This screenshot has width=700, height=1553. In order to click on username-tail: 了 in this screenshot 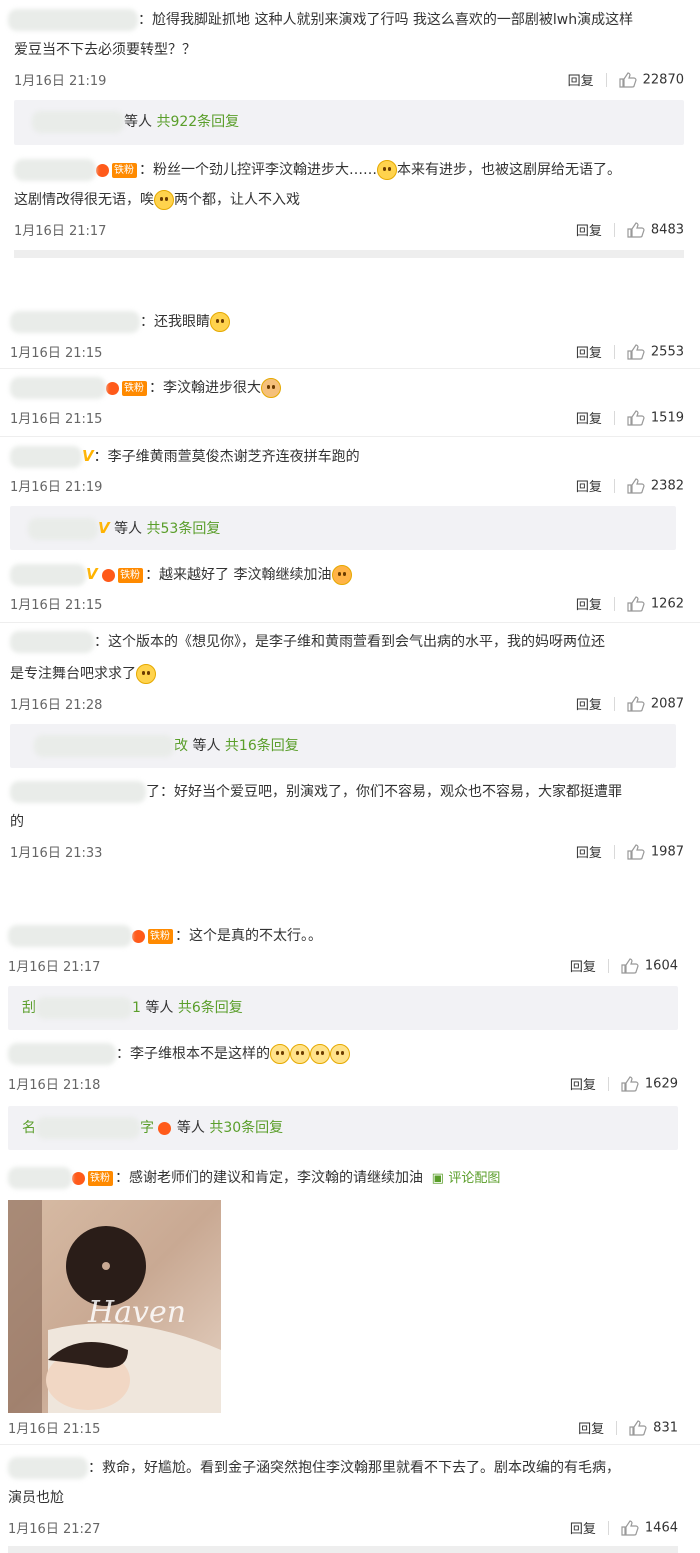, I will do `click(153, 792)`.